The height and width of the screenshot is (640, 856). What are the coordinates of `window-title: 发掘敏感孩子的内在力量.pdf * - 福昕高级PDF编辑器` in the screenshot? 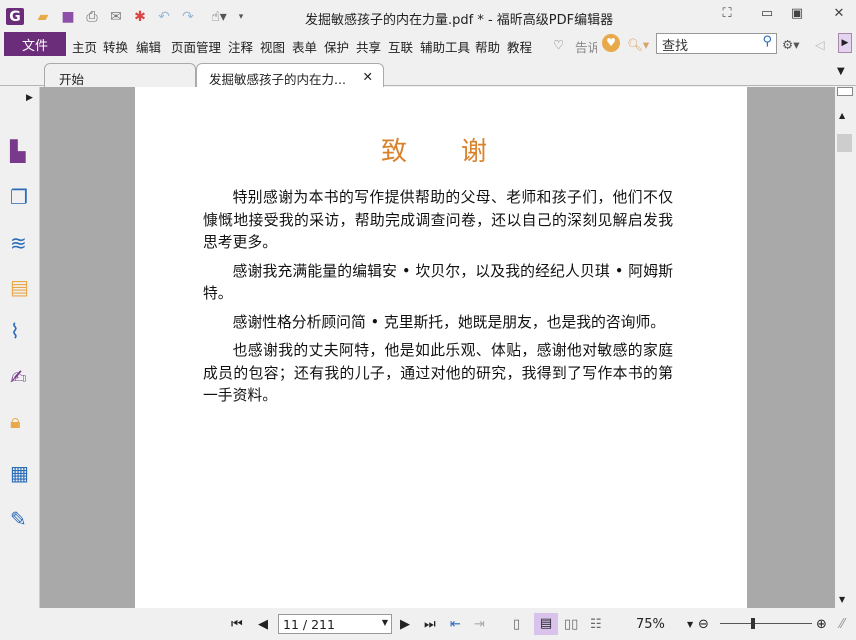 It's located at (459, 20).